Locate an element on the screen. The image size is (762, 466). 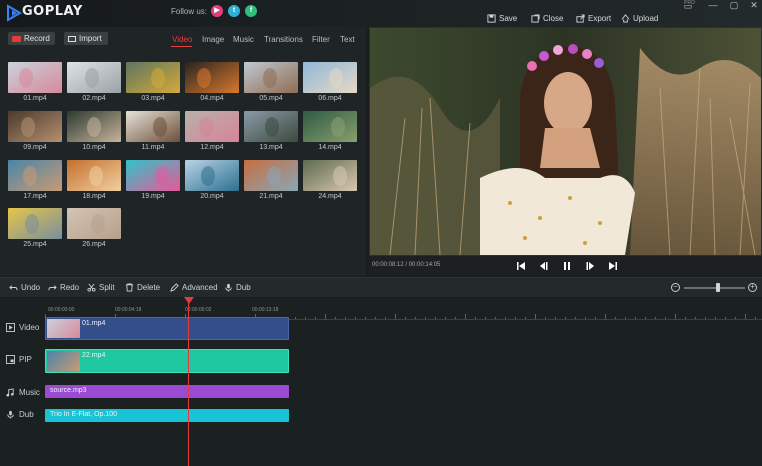
redo-icon is located at coordinates (52, 288).